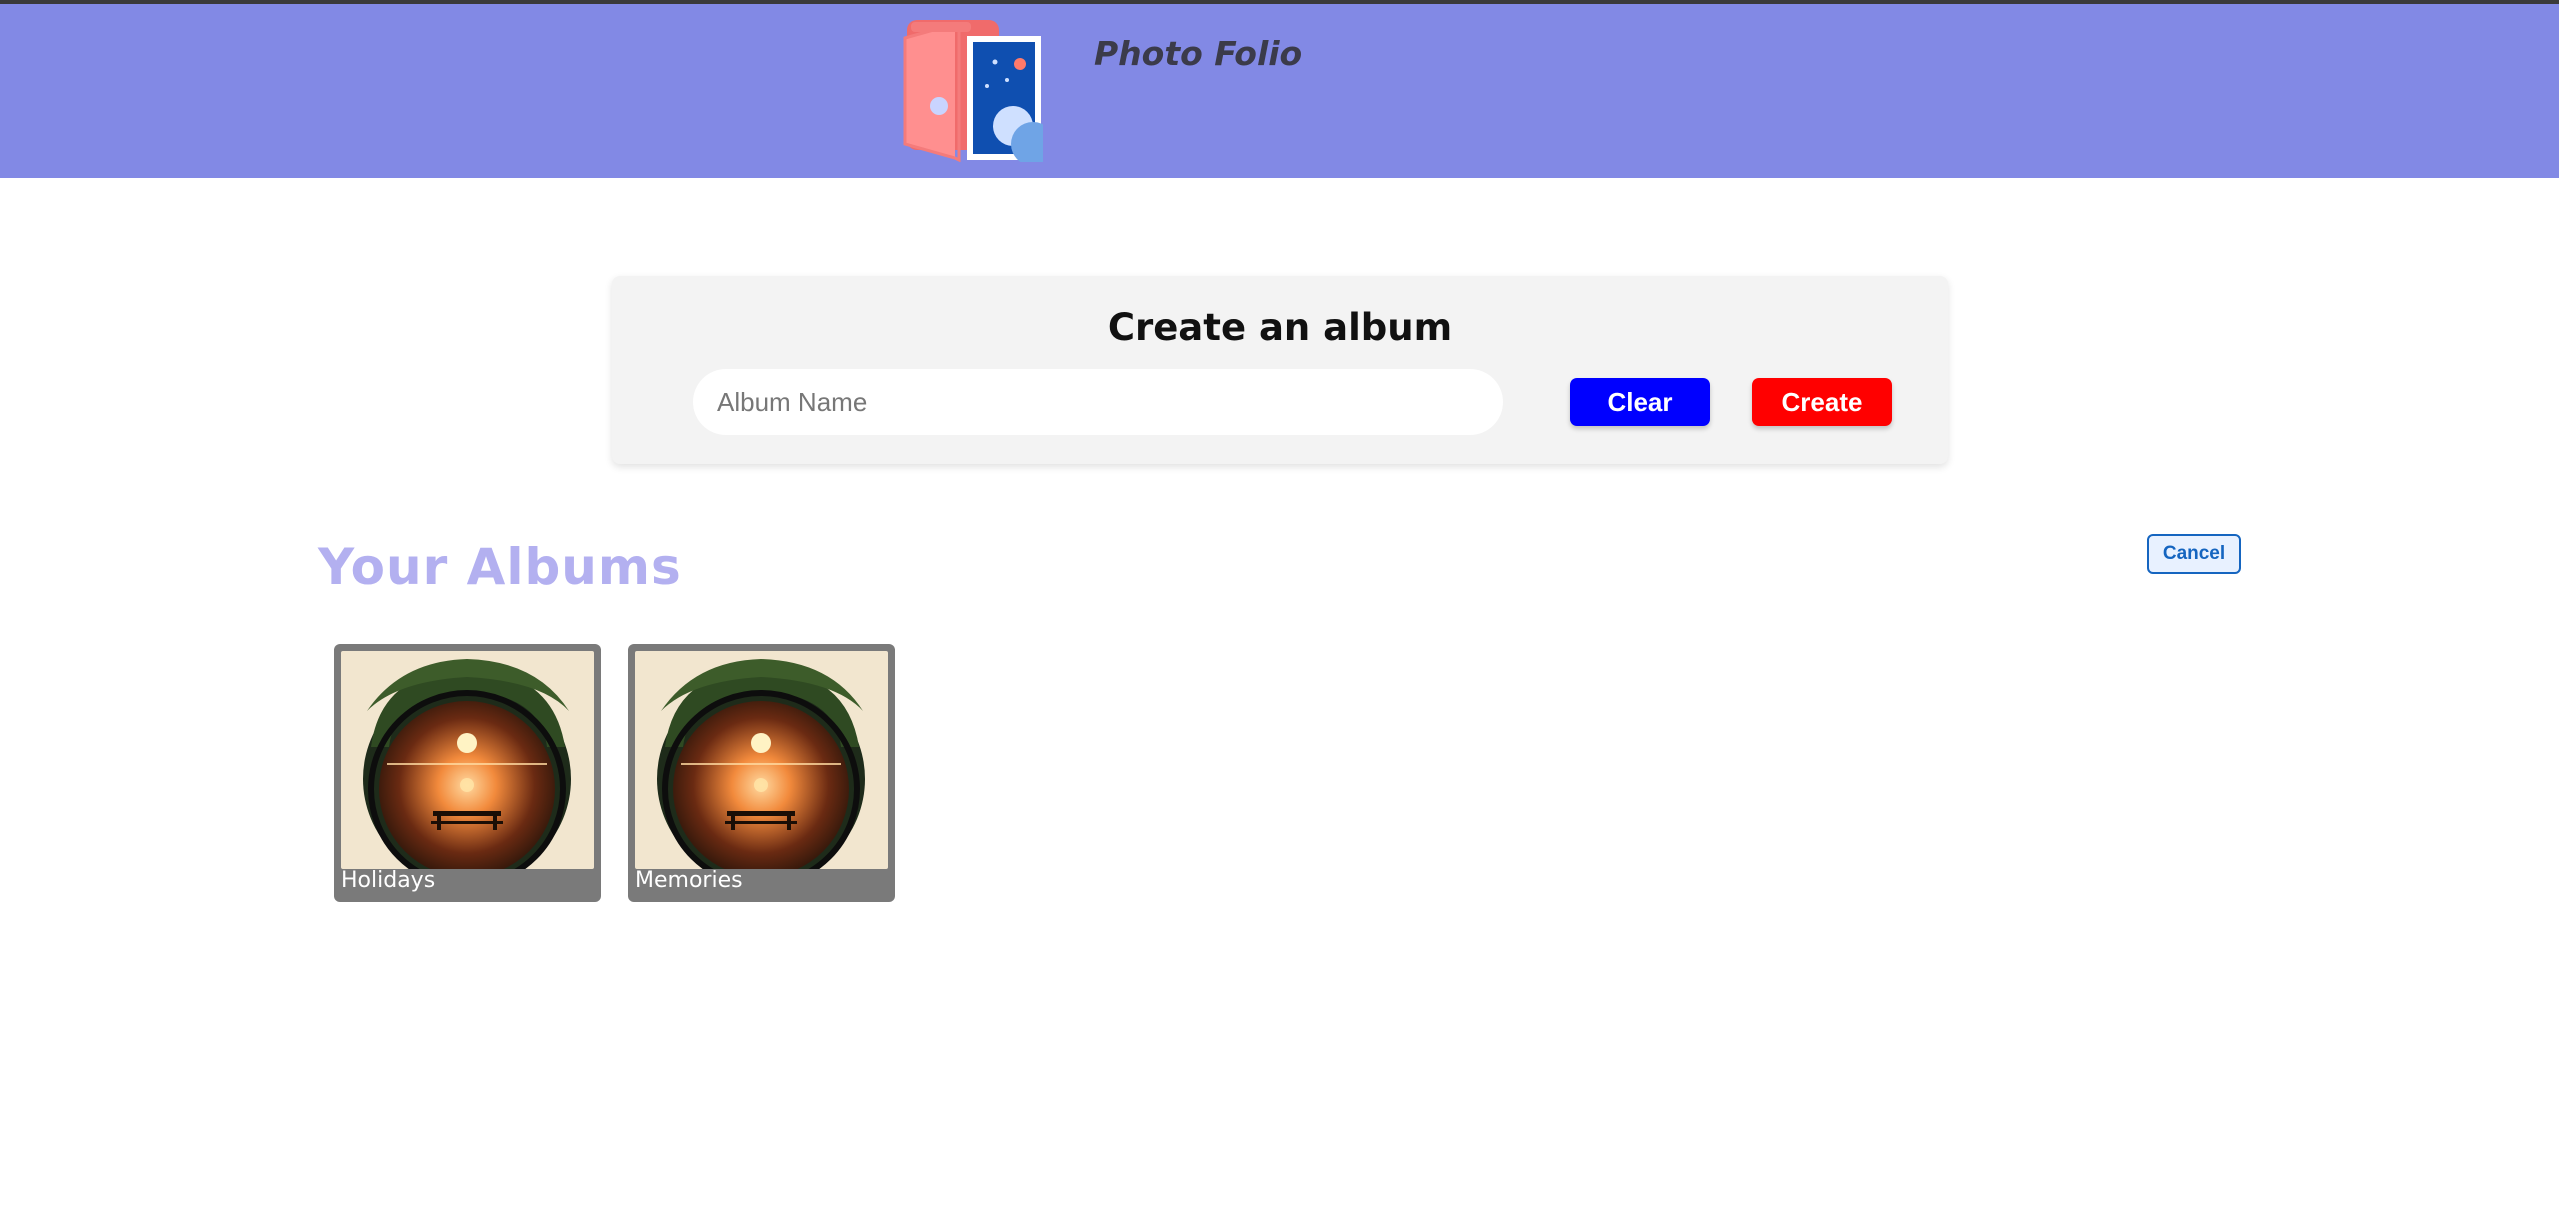 The width and height of the screenshot is (2559, 1206). What do you see at coordinates (973, 88) in the screenshot?
I see `photo-album-icon` at bounding box center [973, 88].